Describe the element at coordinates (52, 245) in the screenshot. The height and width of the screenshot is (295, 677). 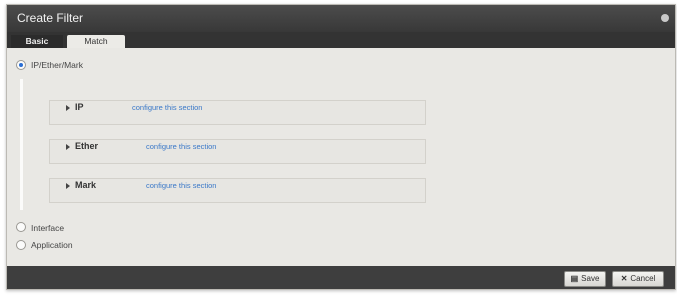
I see `radio-label-application: Application` at that location.